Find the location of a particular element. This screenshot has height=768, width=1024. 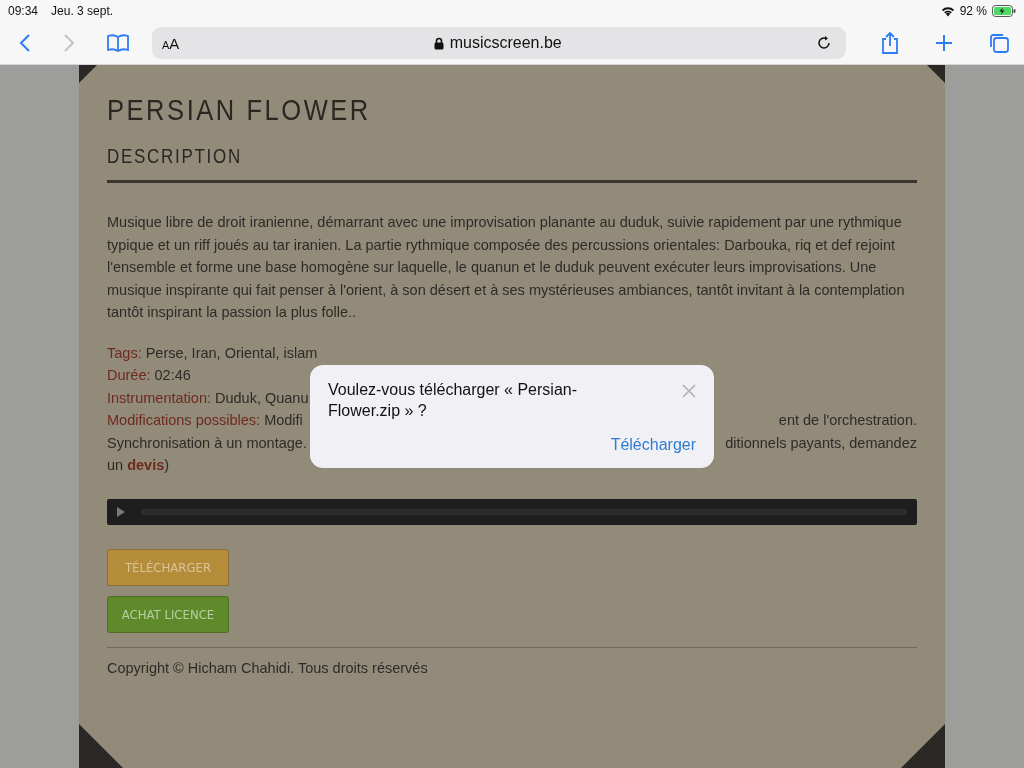

description-paragraph: Musique libre de droit iranienne, démarrant avec une improvisation planante au duduk, suivie rapidement par une rythmique typique et un riff joués au tar iranien. La partie rythmique composée des percussions orientales: Darbouka, riq et def rejoint l'ensemble et forme une base homogène sur laquelle, le quanun et le duduk peuvent exécuter leurs improvisations. Une musique inspirante qui fait penser à l'orient, à son désert et à ses mystérieuses ambiances, tantôt invitant à la contemplation tantôt inspirant la passion la plus folle.. is located at coordinates (506, 267).